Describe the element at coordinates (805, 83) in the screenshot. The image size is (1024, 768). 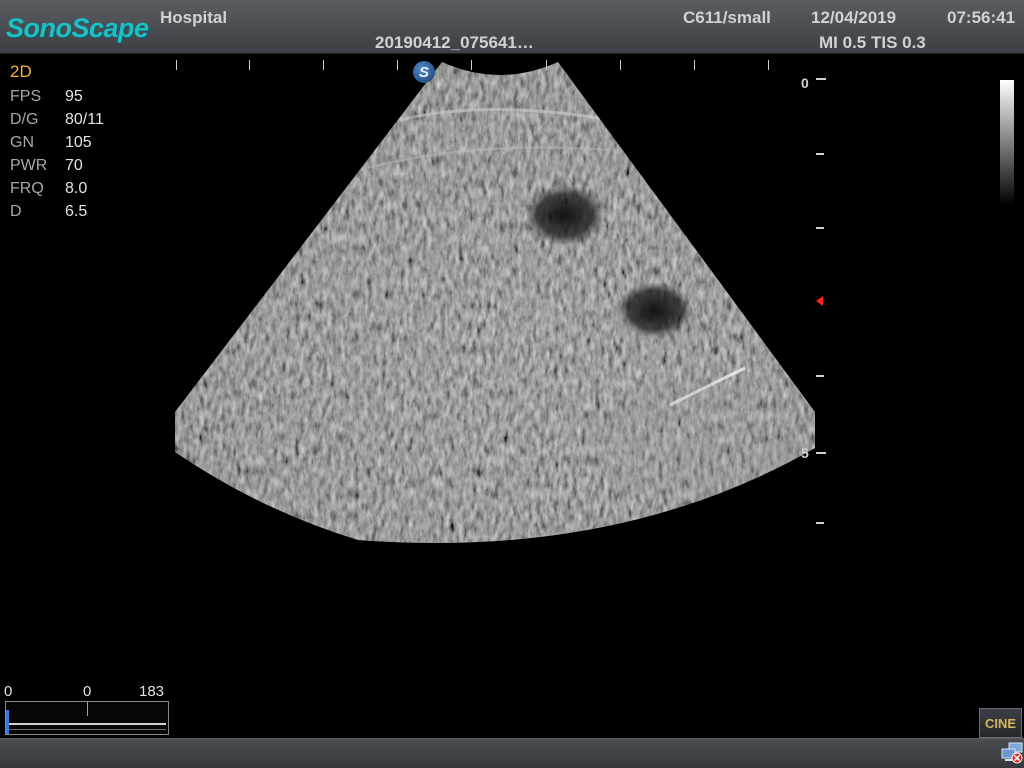
I see `depth-label-top: 0` at that location.